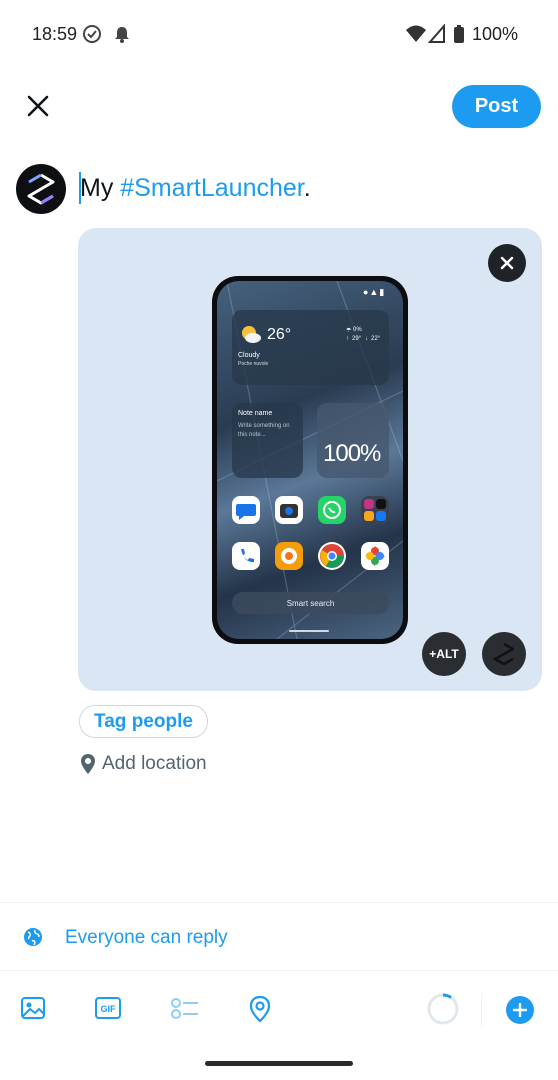  What do you see at coordinates (332, 556) in the screenshot?
I see `chrome-app-icon` at bounding box center [332, 556].